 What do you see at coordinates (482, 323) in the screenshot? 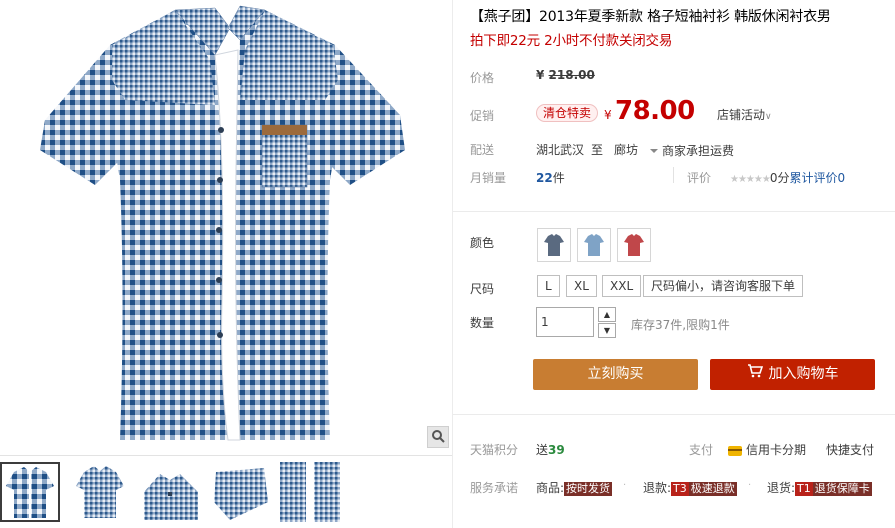
I see `quantity-label: 数量` at bounding box center [482, 323].